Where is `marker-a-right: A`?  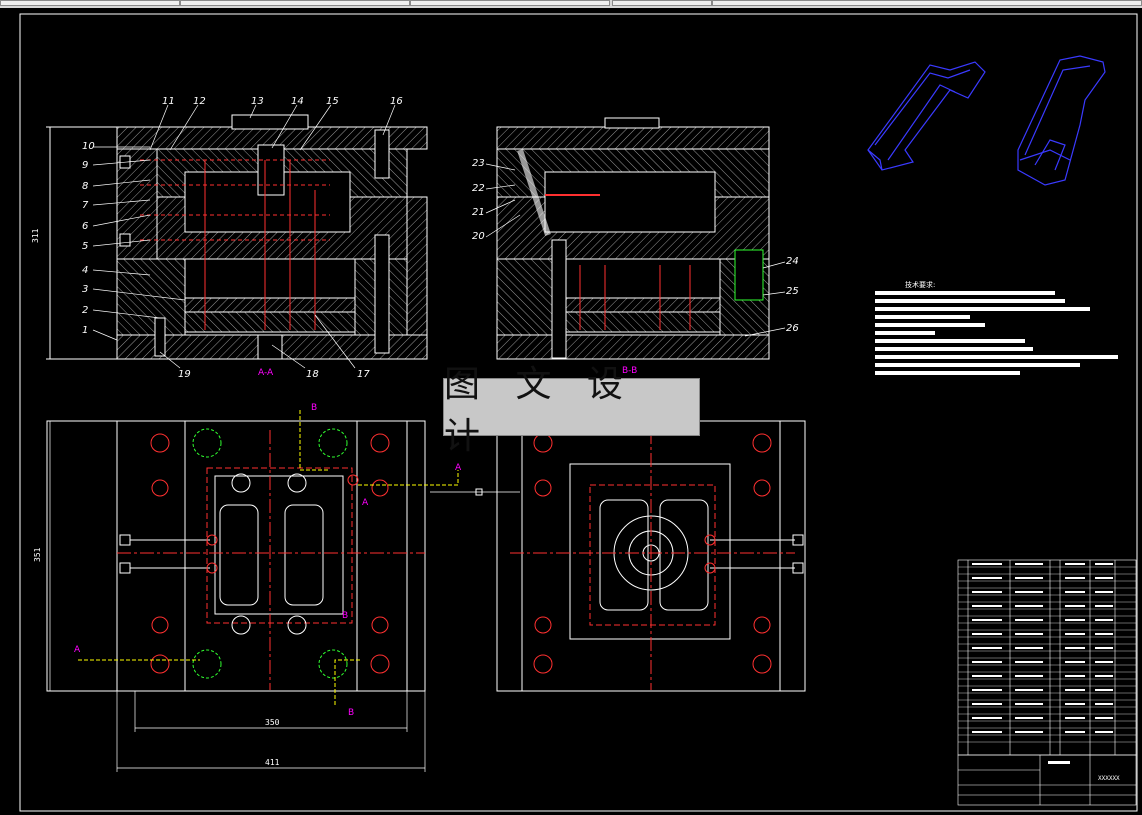
marker-a-right: A is located at coordinates (458, 468).